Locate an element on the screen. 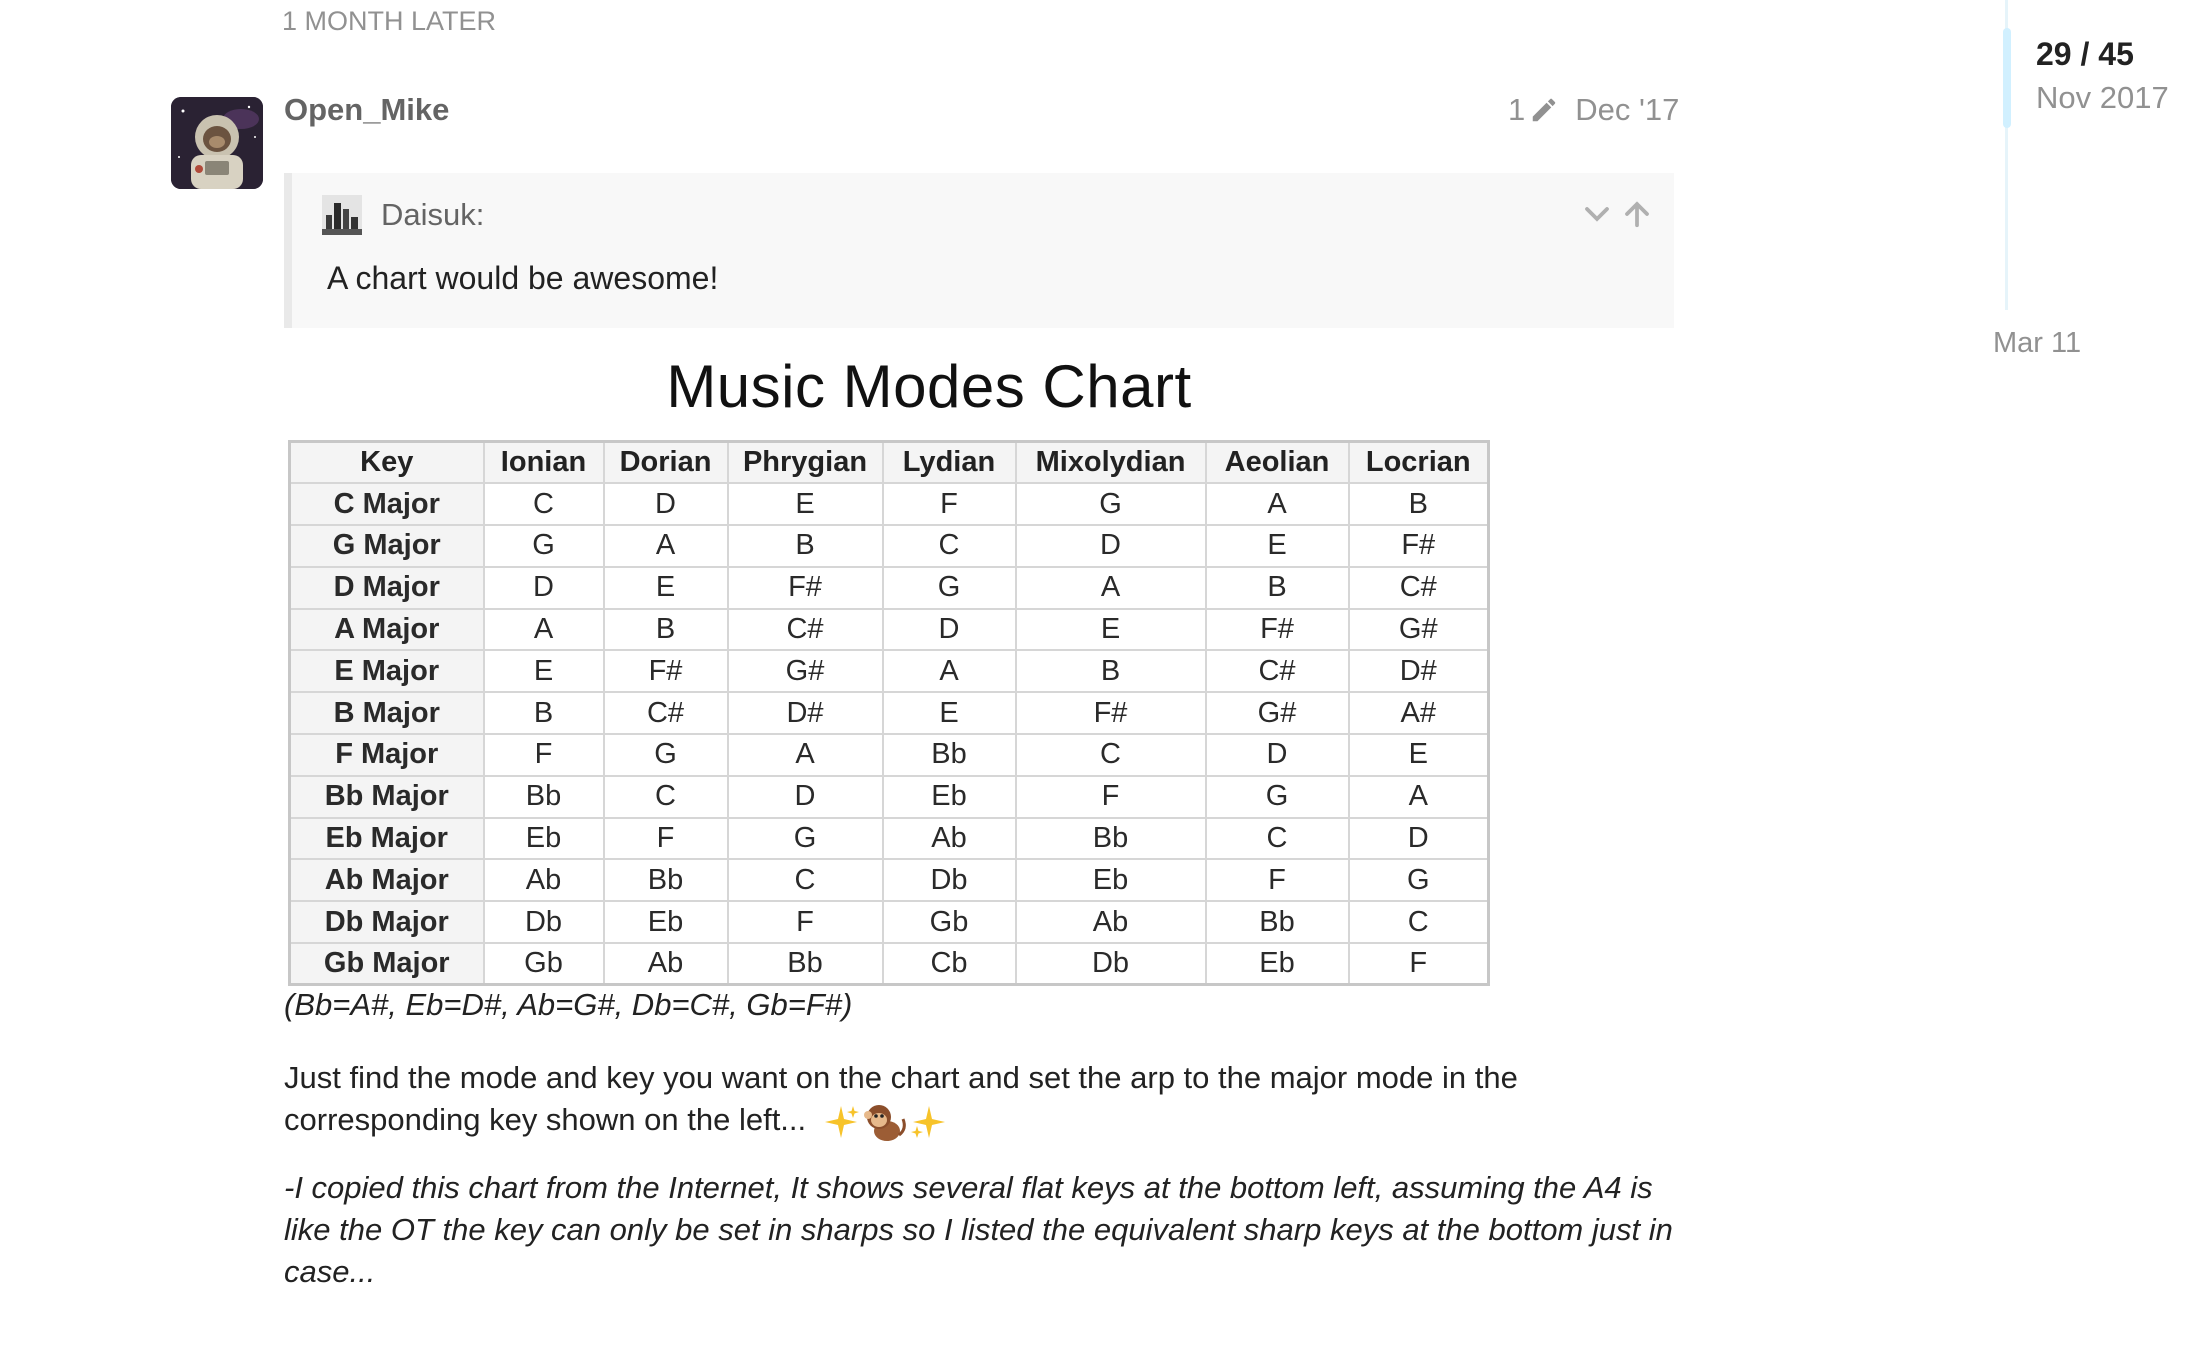 The height and width of the screenshot is (1364, 2204). table-key-cell: Eb Major is located at coordinates (386, 838).